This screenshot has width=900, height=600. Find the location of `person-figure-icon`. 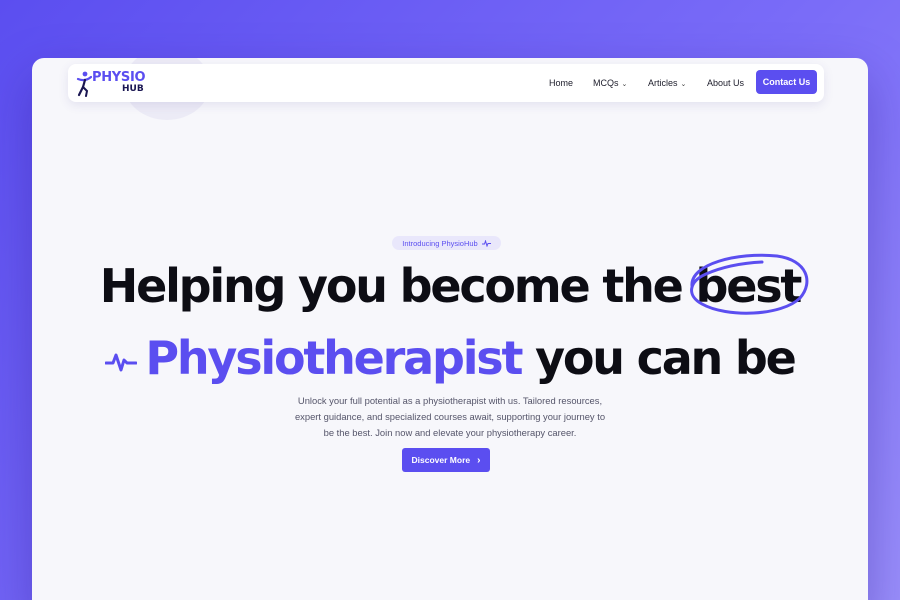

person-figure-icon is located at coordinates (84, 84).